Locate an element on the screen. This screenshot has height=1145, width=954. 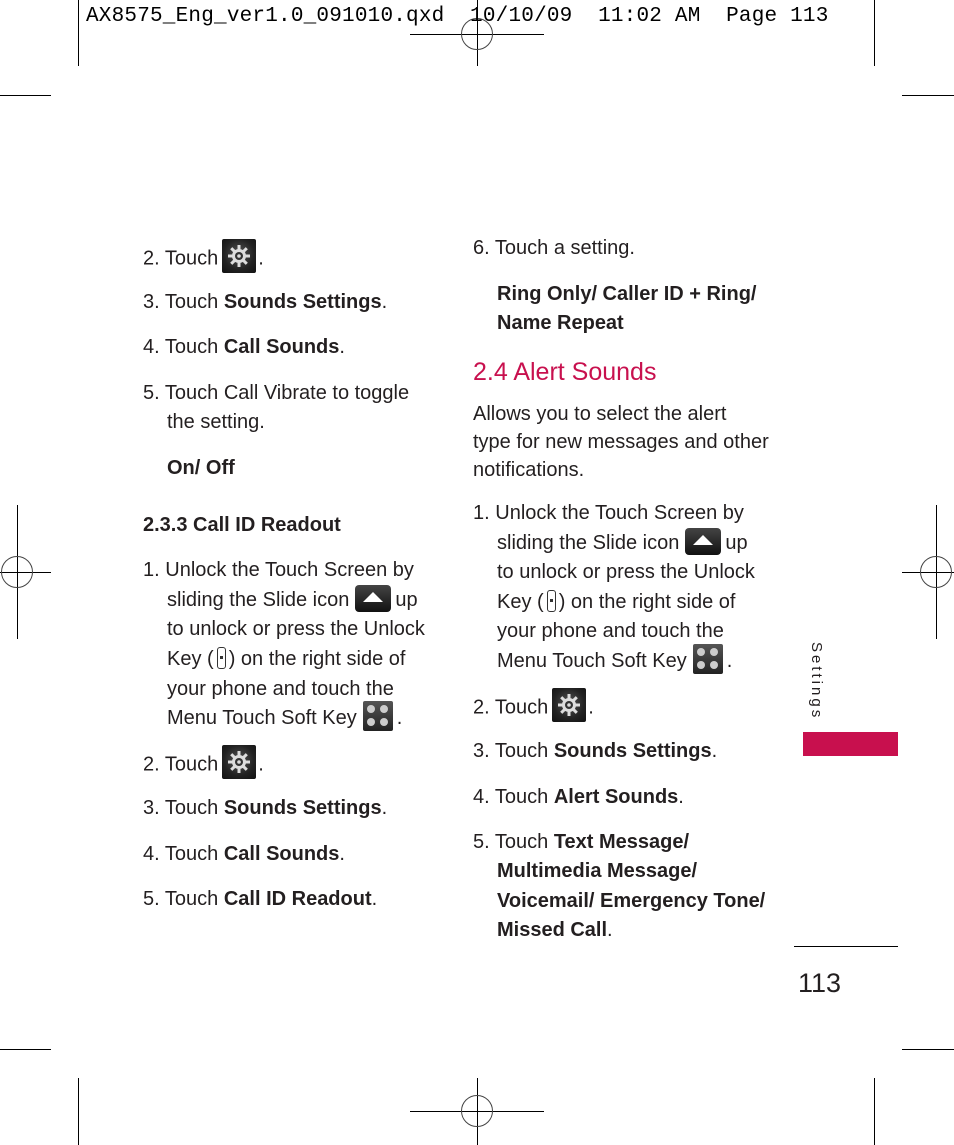
step-item: 6. Touch a setting. is located at coordinates (554, 248).